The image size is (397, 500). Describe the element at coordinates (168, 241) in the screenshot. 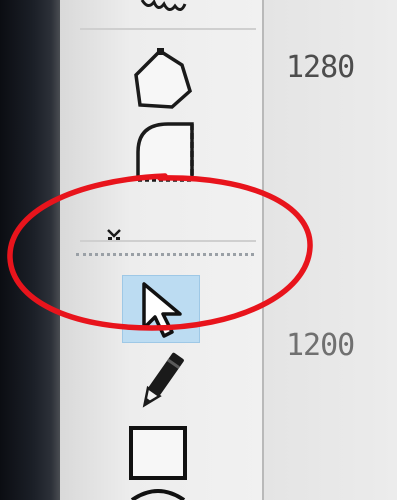

I see `toolbar-separator-mid` at that location.